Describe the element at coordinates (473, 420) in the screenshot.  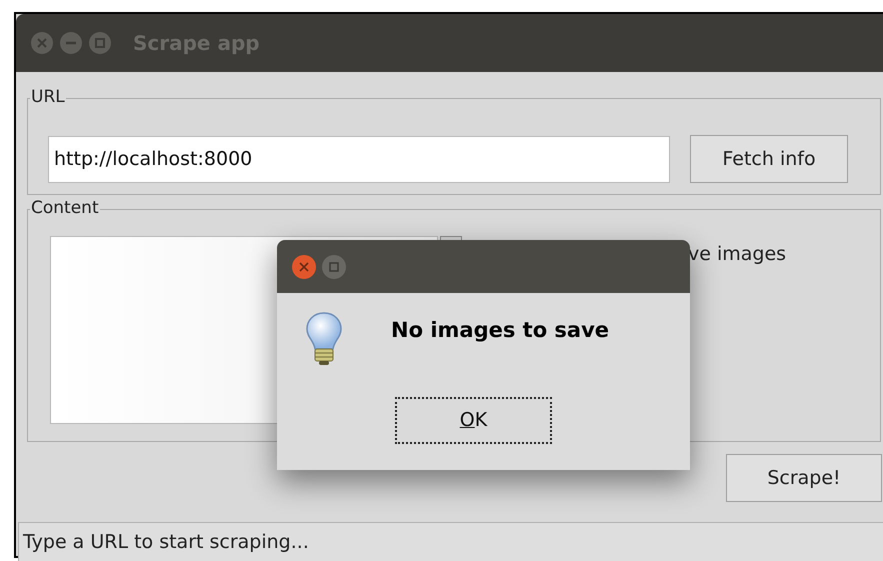
I see `ok-button: OK` at that location.